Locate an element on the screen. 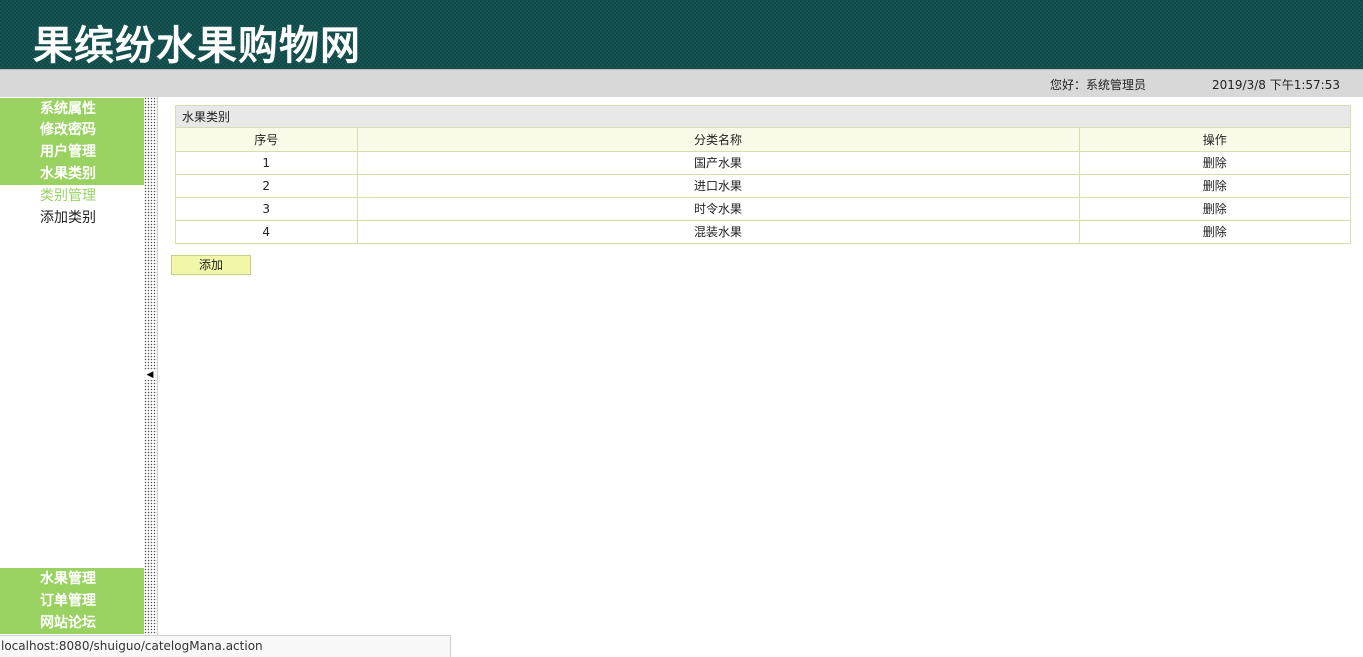 The width and height of the screenshot is (1363, 657). cell-name: 进口水果 is located at coordinates (718, 185).